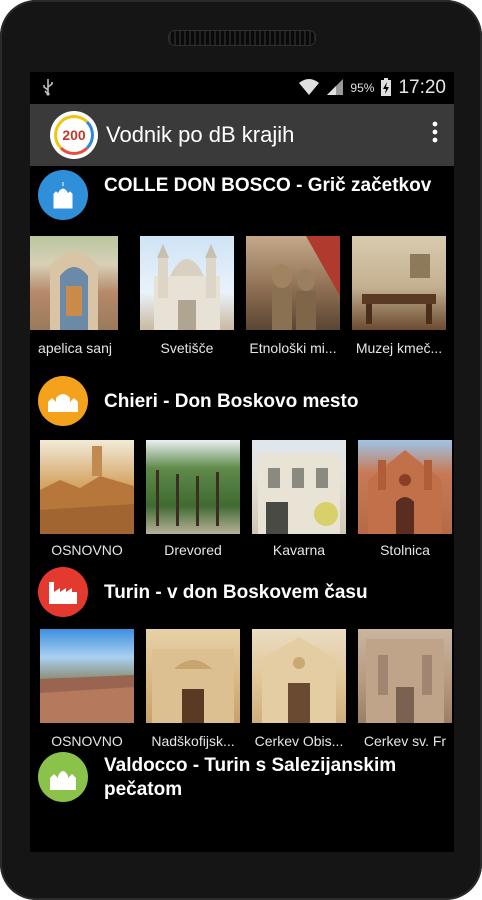 This screenshot has width=482, height=900. What do you see at coordinates (335, 88) in the screenshot?
I see `signal-icon` at bounding box center [335, 88].